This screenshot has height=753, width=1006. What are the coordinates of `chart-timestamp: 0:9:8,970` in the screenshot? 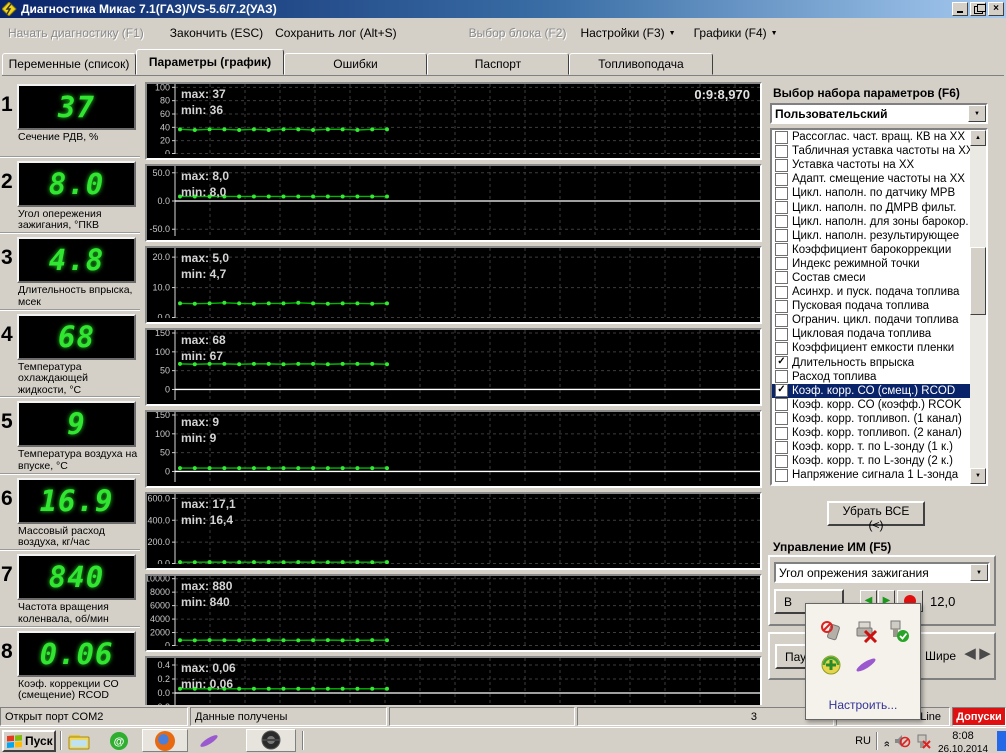 It's located at (722, 94).